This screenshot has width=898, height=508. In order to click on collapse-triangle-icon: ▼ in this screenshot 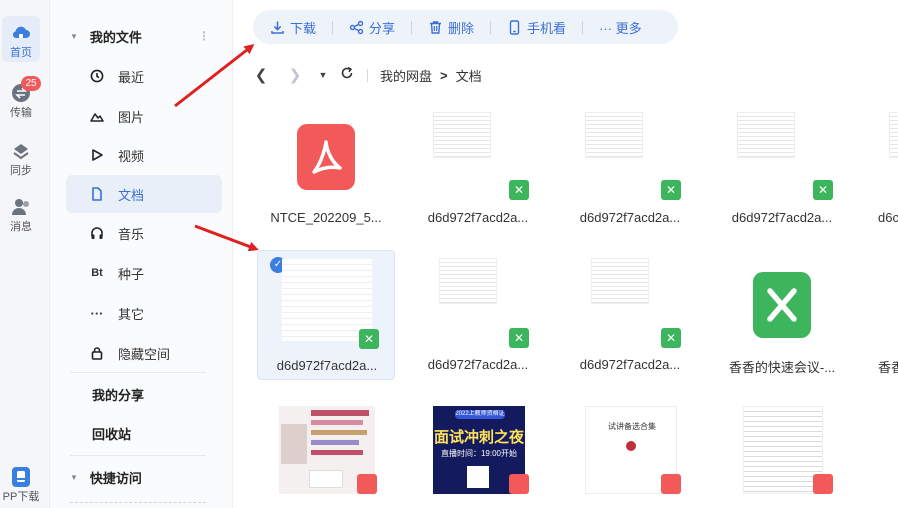, I will do `click(74, 36)`.